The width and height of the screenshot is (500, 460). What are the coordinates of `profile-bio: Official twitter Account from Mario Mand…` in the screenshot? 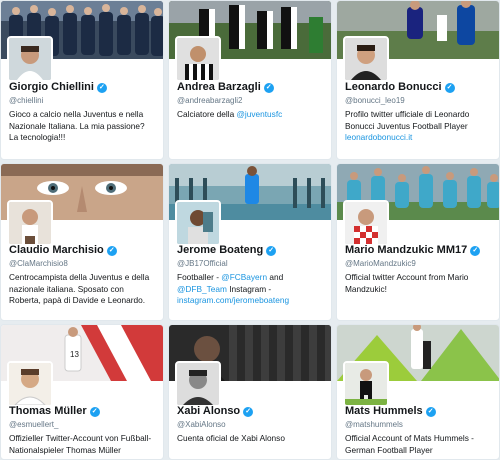 It's located at (407, 283).